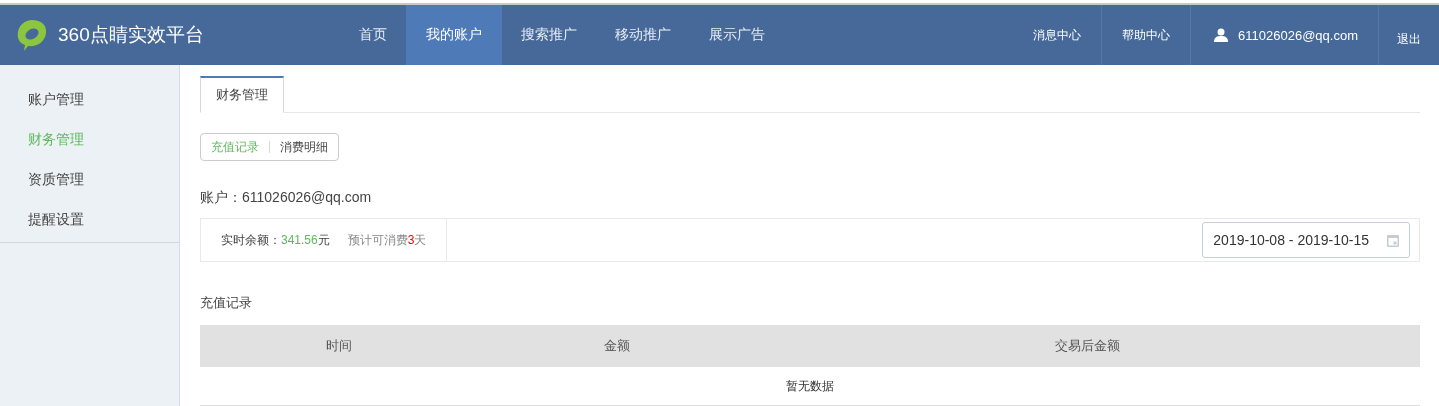 The height and width of the screenshot is (406, 1439). What do you see at coordinates (1087, 346) in the screenshot?
I see `column-header: 交易后金额` at bounding box center [1087, 346].